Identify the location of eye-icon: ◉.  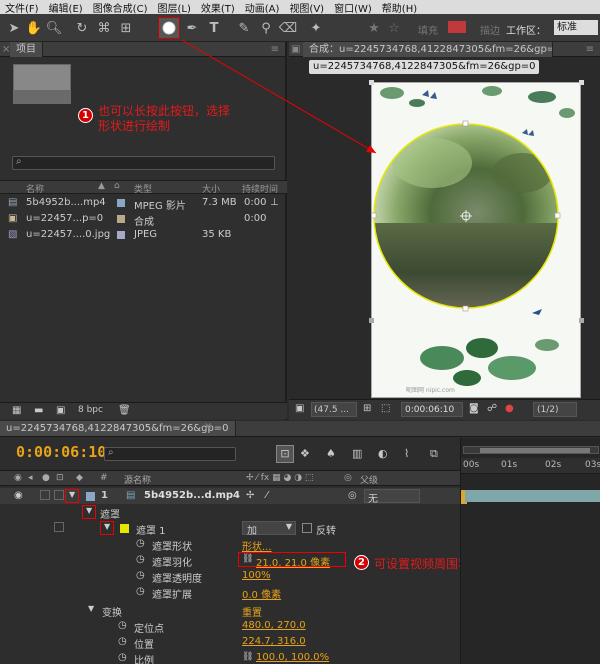
(18, 495).